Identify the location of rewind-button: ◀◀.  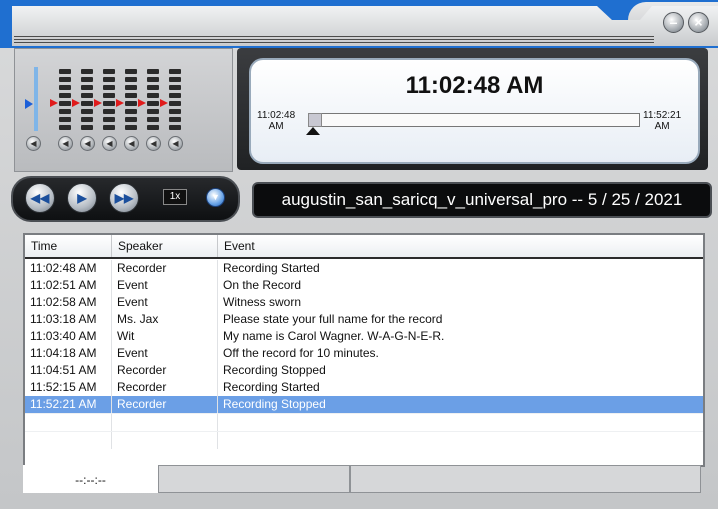
(40, 198).